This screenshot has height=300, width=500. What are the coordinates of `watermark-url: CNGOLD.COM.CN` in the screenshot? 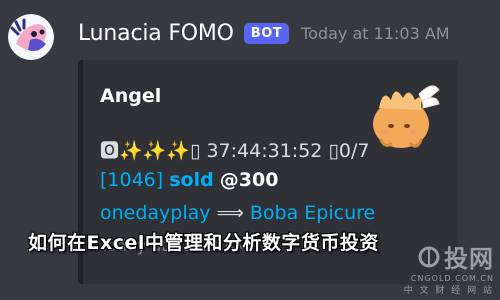 It's located at (452, 278).